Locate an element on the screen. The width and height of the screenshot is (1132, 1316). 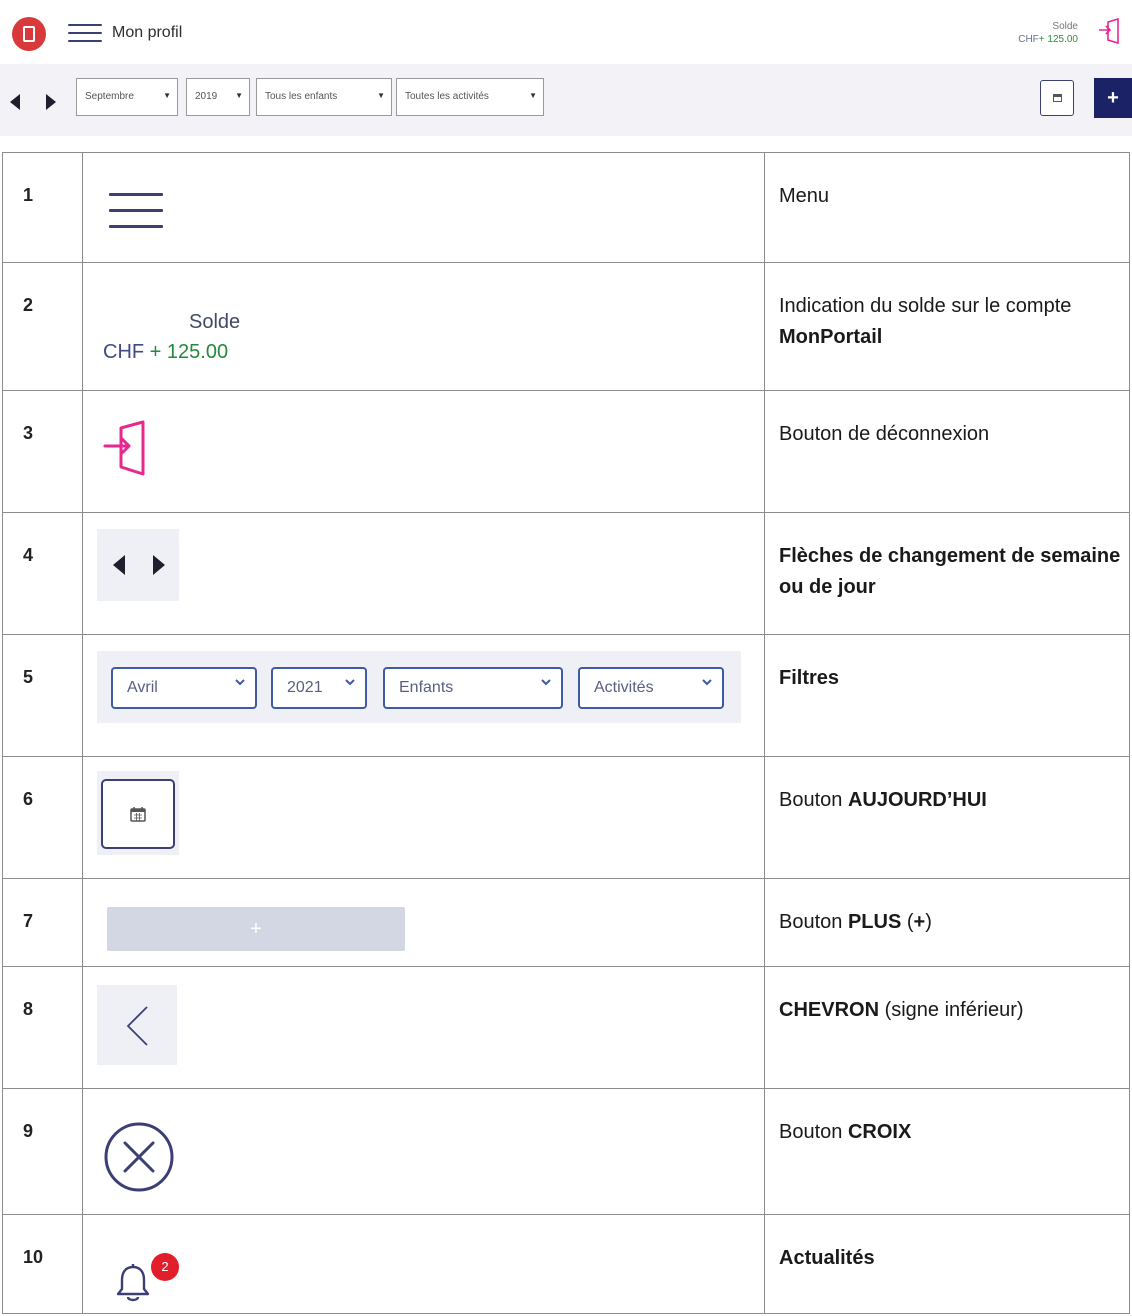
legend-row: 7 + Bouton PLUS (+) is located at coordinates (566, 922).